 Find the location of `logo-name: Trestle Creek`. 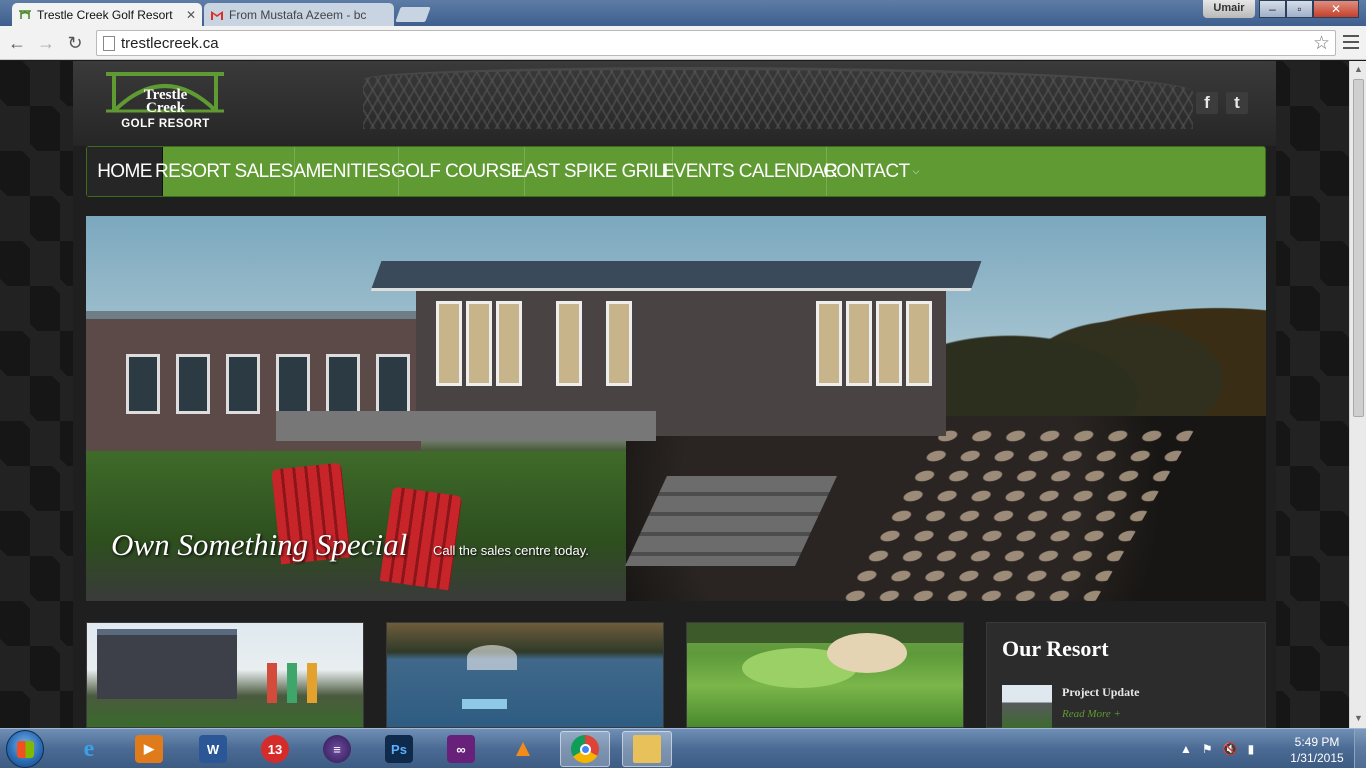

logo-name: Trestle Creek is located at coordinates (165, 102).